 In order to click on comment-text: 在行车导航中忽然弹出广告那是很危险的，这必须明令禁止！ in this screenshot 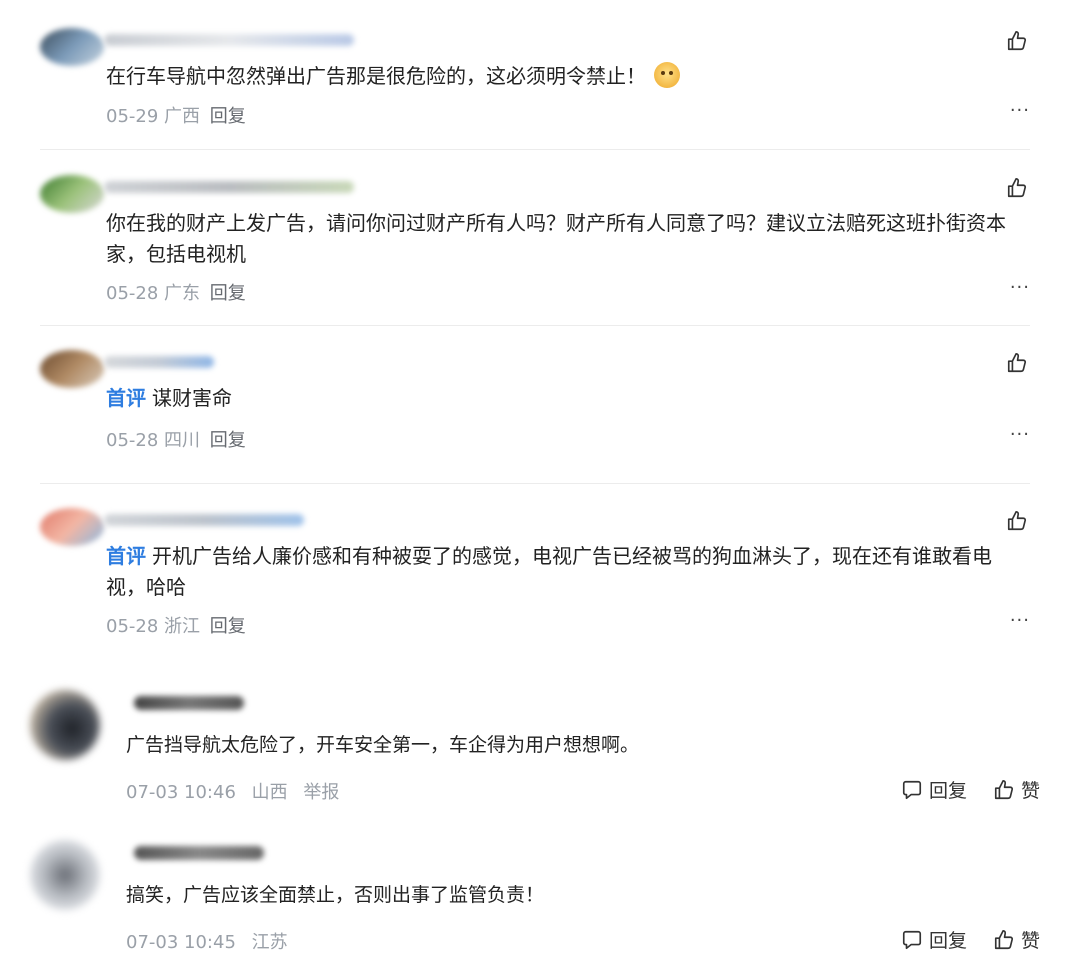, I will do `click(563, 76)`.